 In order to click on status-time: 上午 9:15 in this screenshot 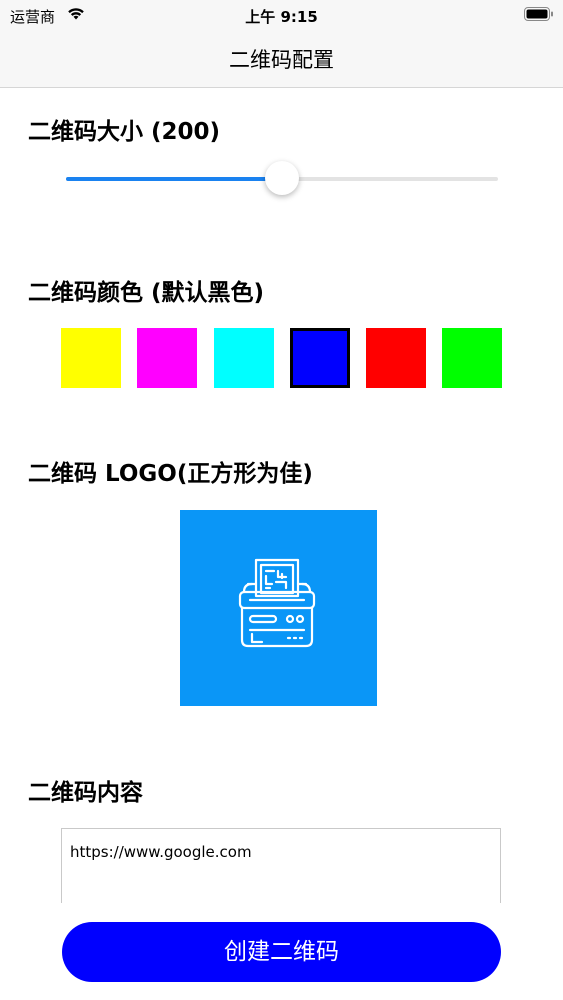, I will do `click(281, 17)`.